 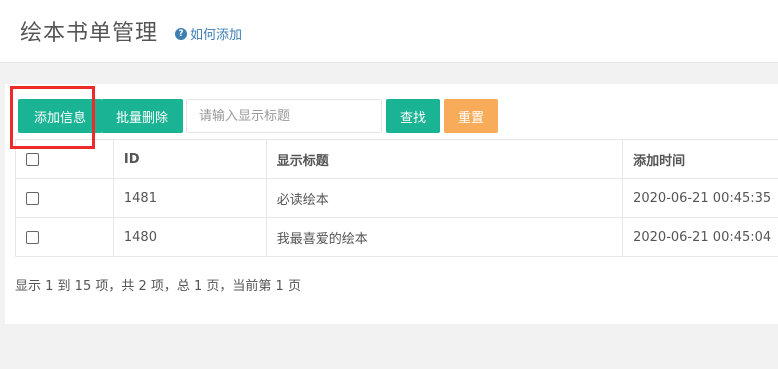 What do you see at coordinates (444, 159) in the screenshot?
I see `column-header-title: 显示标题` at bounding box center [444, 159].